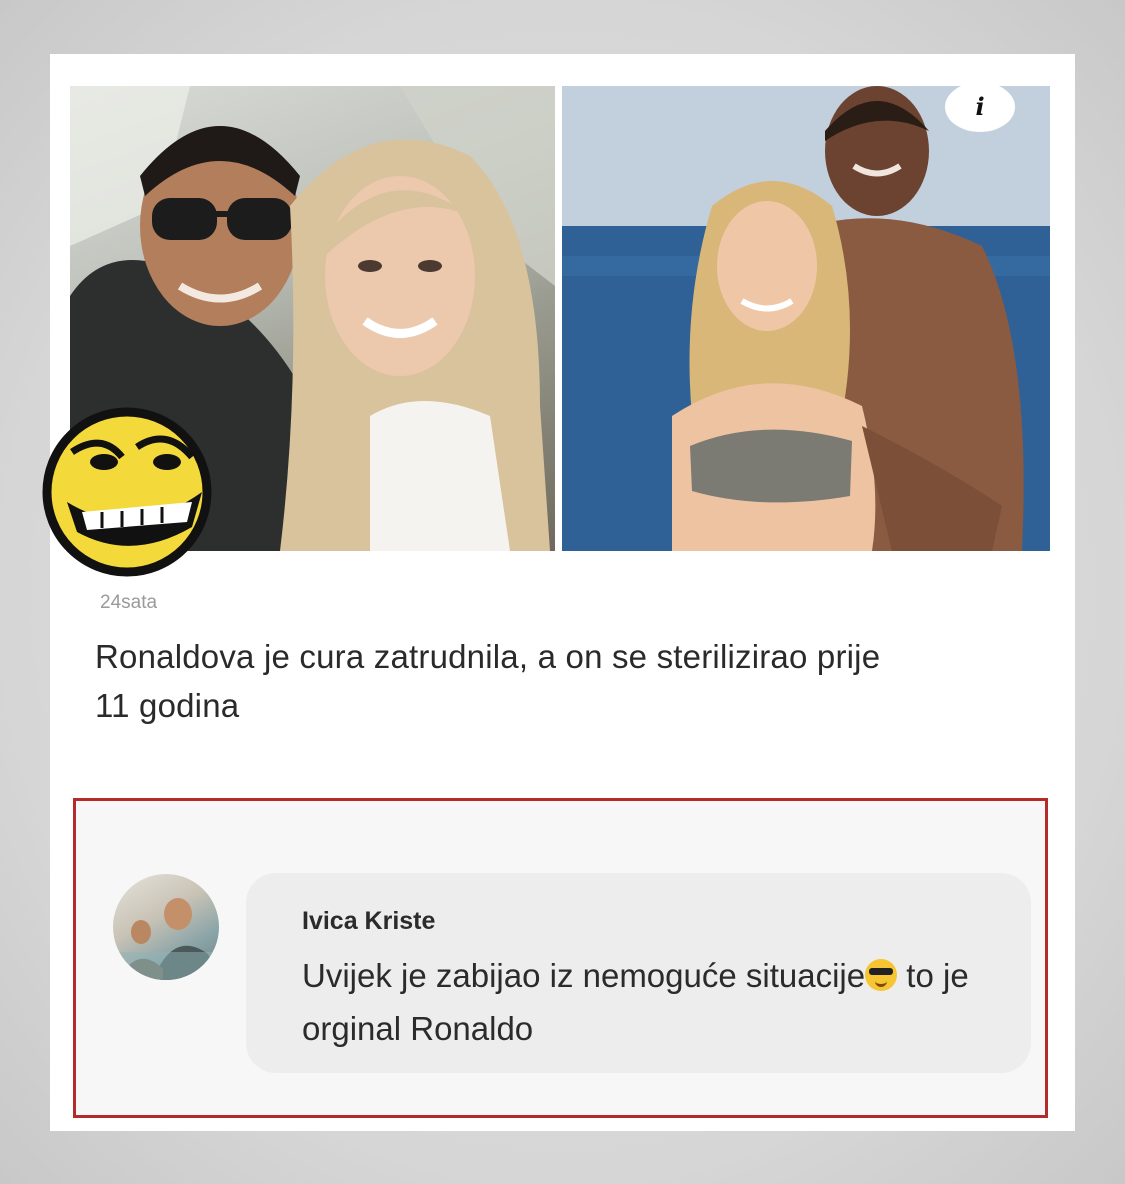 The image size is (1125, 1184). Describe the element at coordinates (584, 975) in the screenshot. I see `comment-text-part1: Uvijek je zabijao iz nemoguće situacije` at that location.